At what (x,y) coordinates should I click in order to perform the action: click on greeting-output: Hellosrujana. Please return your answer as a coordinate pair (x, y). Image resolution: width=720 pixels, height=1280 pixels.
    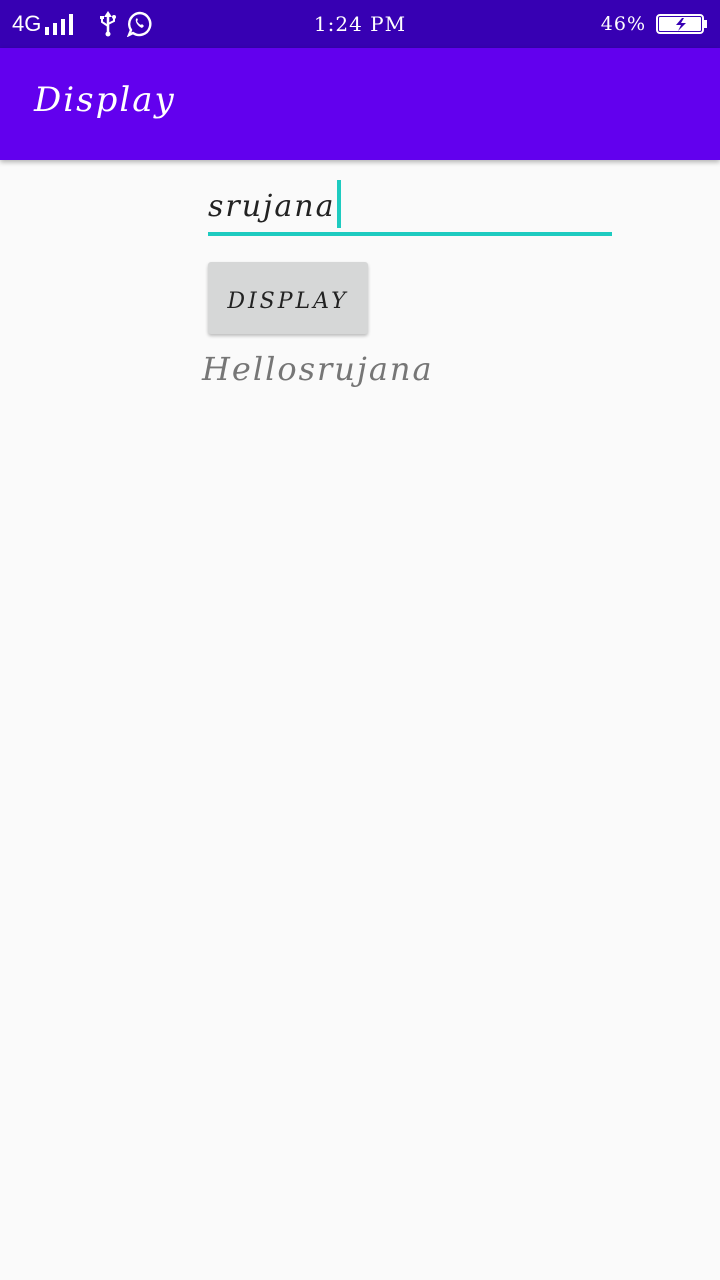
    Looking at the image, I should click on (318, 369).